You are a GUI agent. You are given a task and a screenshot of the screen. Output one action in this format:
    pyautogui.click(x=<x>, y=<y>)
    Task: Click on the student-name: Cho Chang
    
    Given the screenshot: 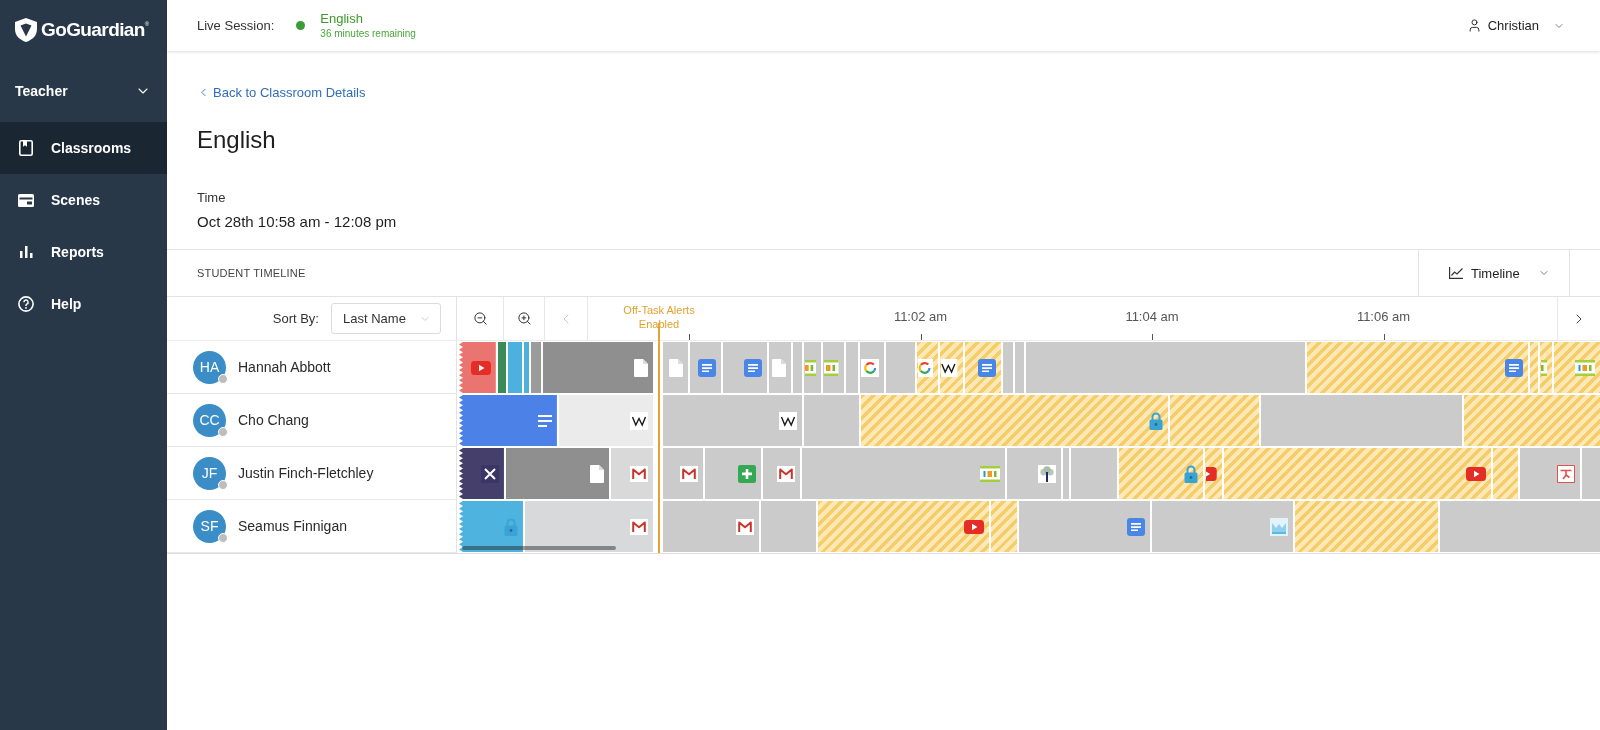 What is the action you would take?
    pyautogui.click(x=273, y=420)
    